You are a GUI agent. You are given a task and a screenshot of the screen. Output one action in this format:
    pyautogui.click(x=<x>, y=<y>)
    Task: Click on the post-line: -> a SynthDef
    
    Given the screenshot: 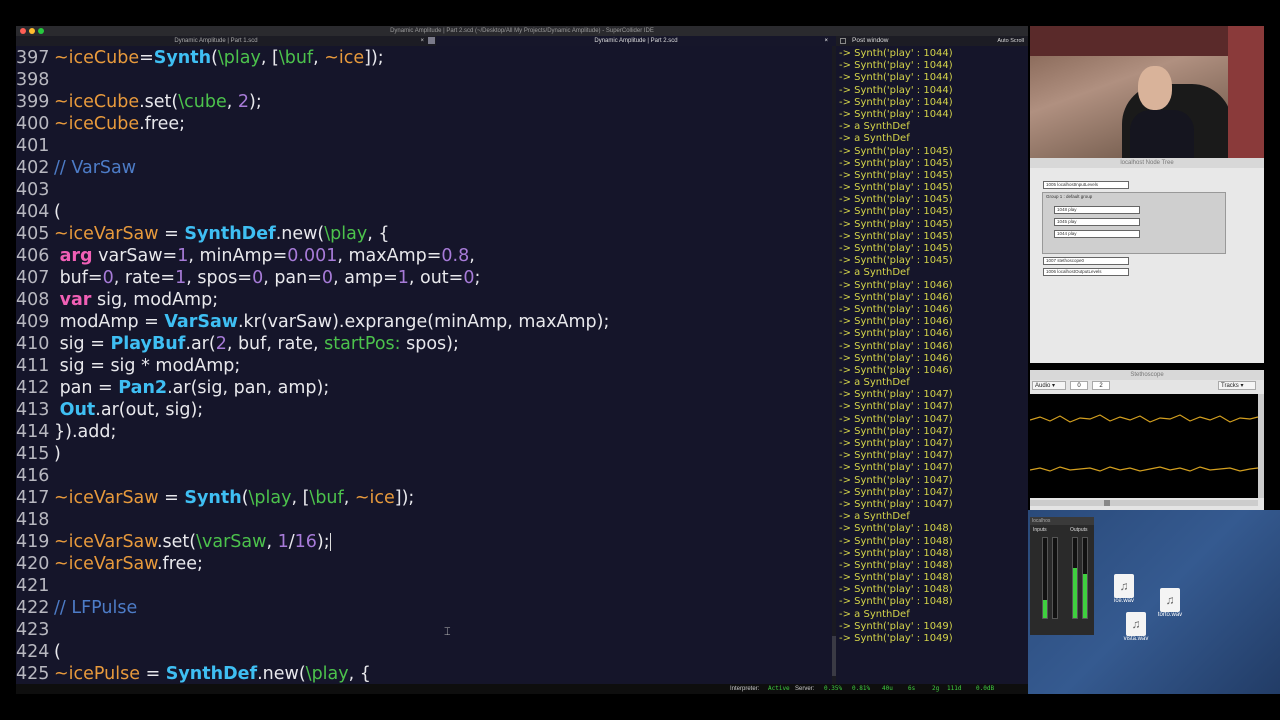 What is the action you would take?
    pyautogui.click(x=874, y=383)
    